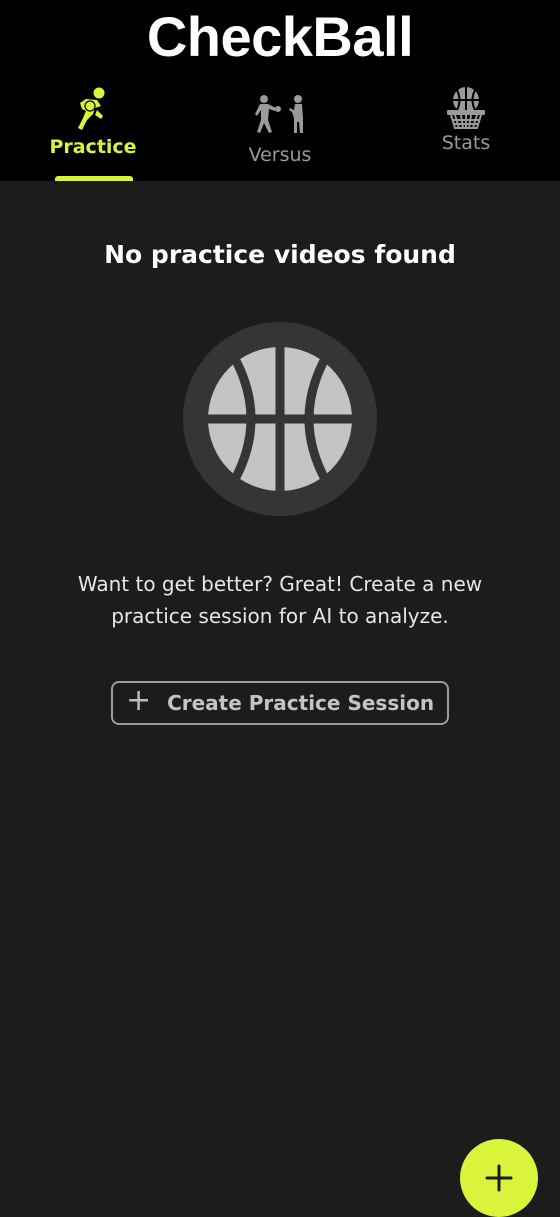 The image size is (560, 1217). I want to click on tab-versus: Versus, so click(280, 133).